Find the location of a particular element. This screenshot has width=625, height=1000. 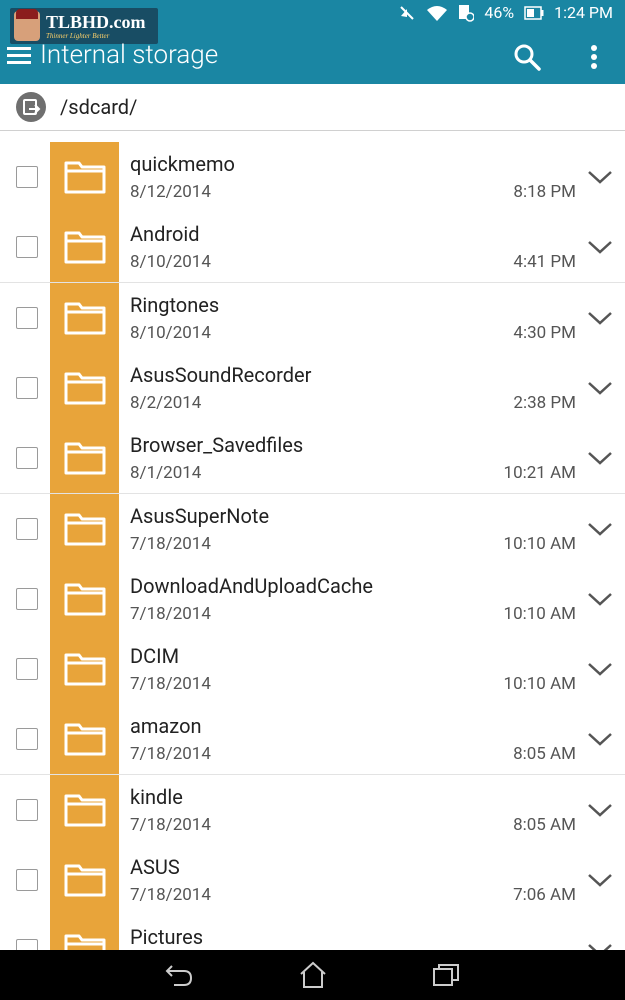

file-name: AsusSuperNote is located at coordinates (200, 515).